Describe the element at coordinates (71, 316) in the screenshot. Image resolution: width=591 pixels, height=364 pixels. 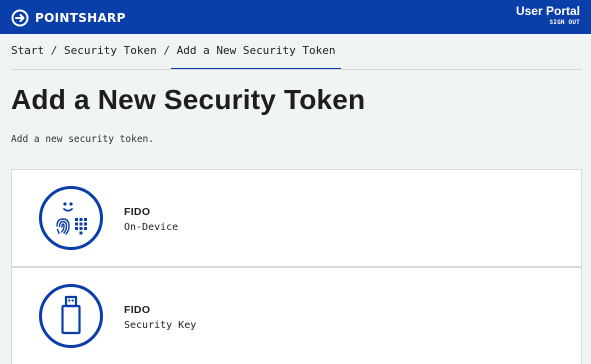
I see `usb-security-key-icon` at that location.